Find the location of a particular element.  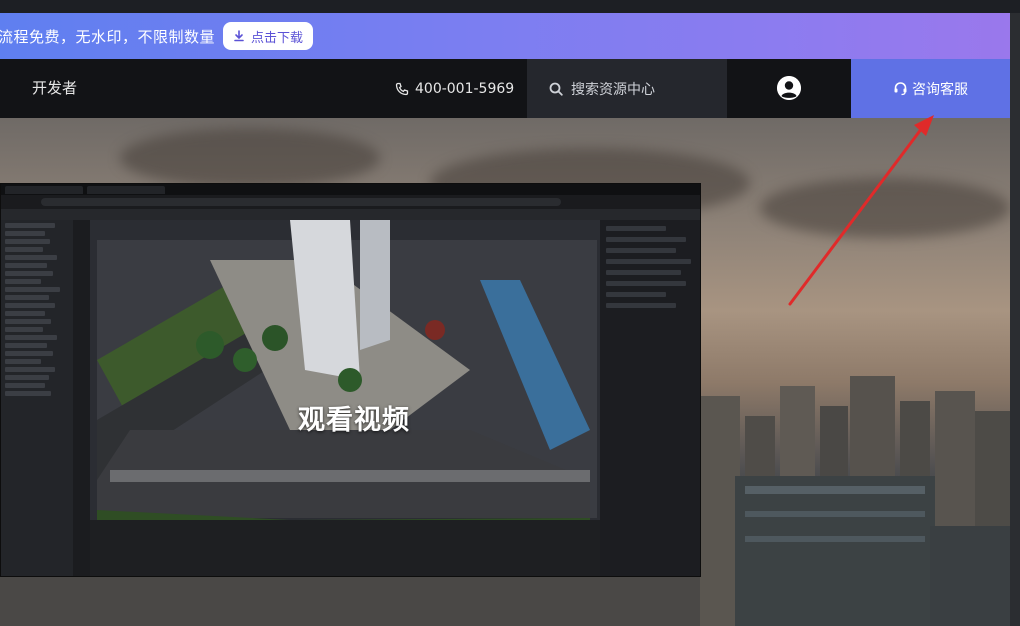

nav-brand: 开发者 is located at coordinates (54, 88).